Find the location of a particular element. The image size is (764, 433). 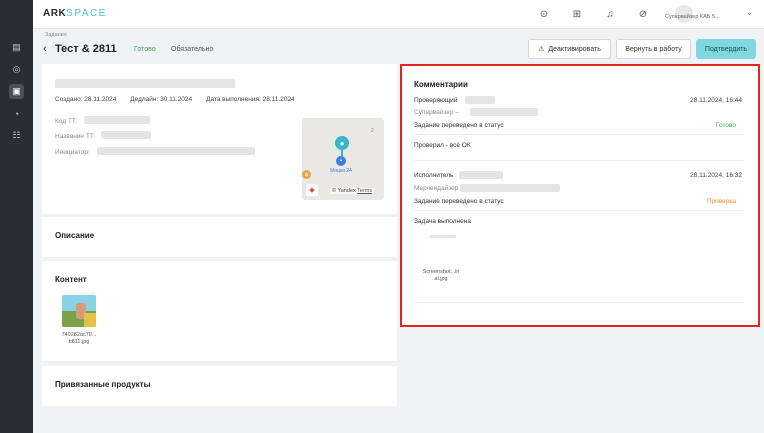

status-badge: Готово is located at coordinates (145, 49).